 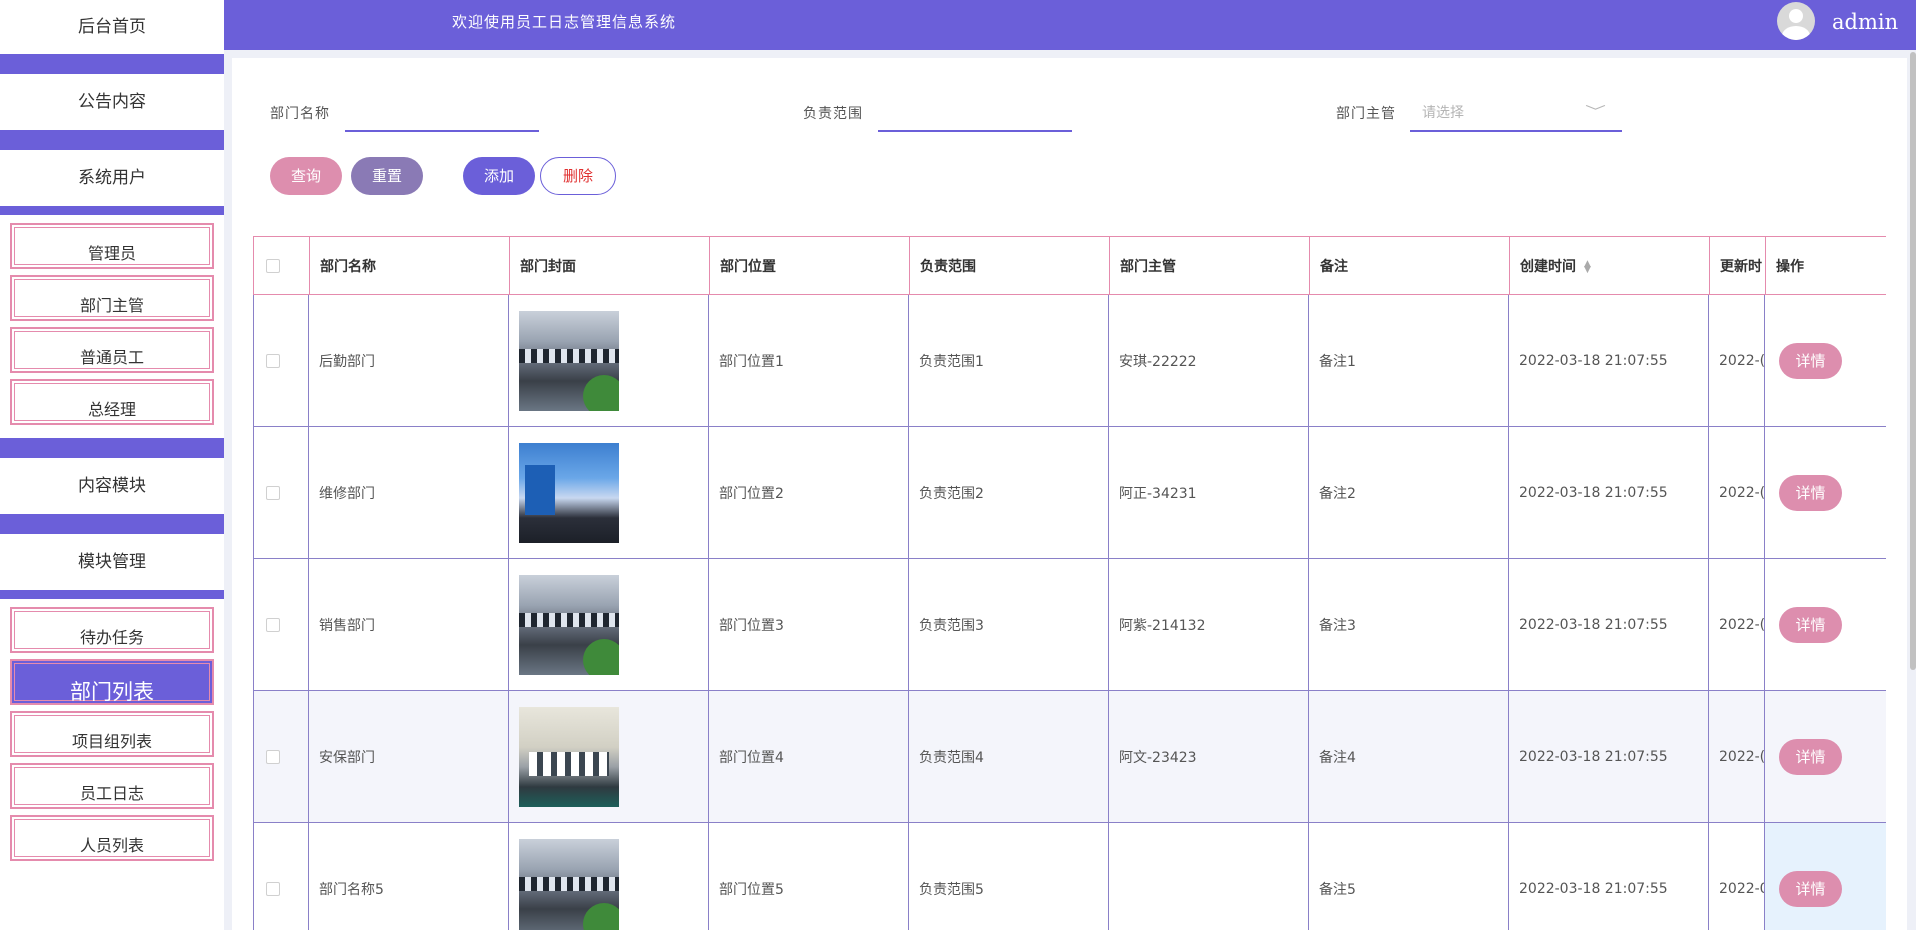 What do you see at coordinates (1208, 756) in the screenshot?
I see `cell-manager: 阿文-23423` at bounding box center [1208, 756].